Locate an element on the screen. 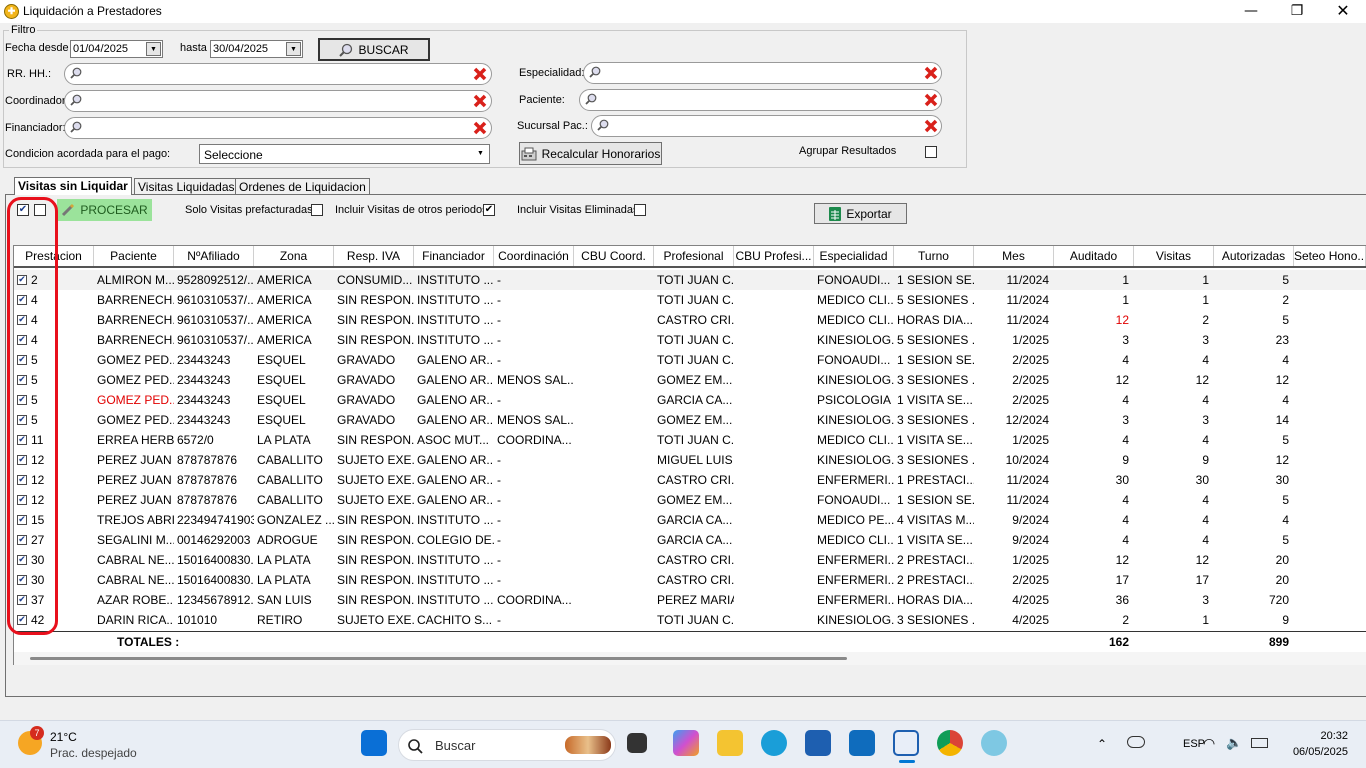  cell-auditado: 30 is located at coordinates (1122, 480).